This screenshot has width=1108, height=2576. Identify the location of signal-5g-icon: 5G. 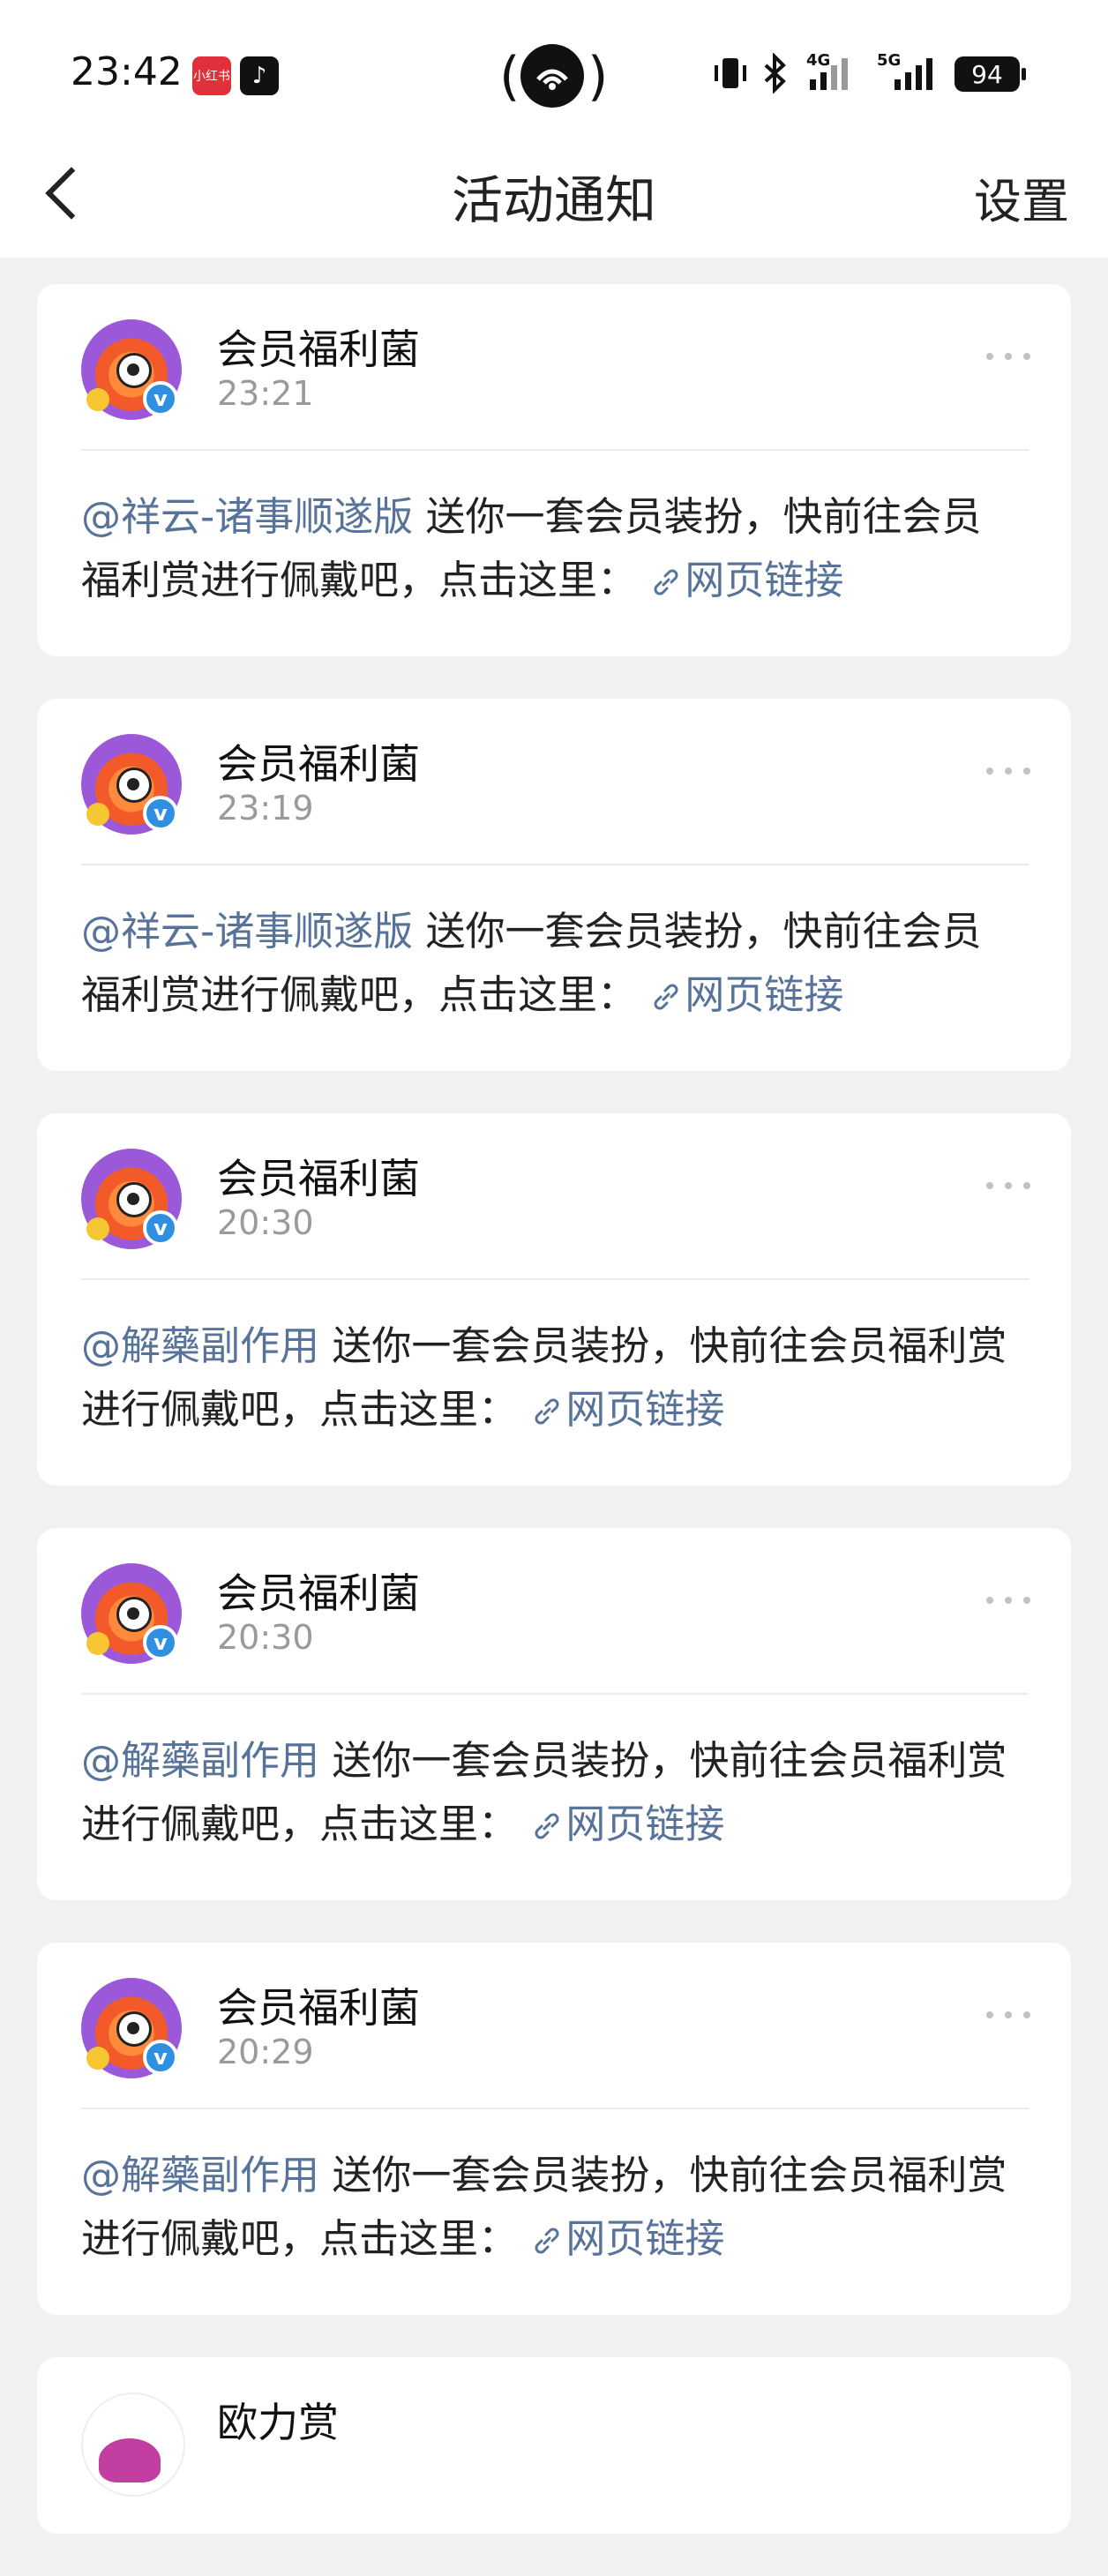
(906, 73).